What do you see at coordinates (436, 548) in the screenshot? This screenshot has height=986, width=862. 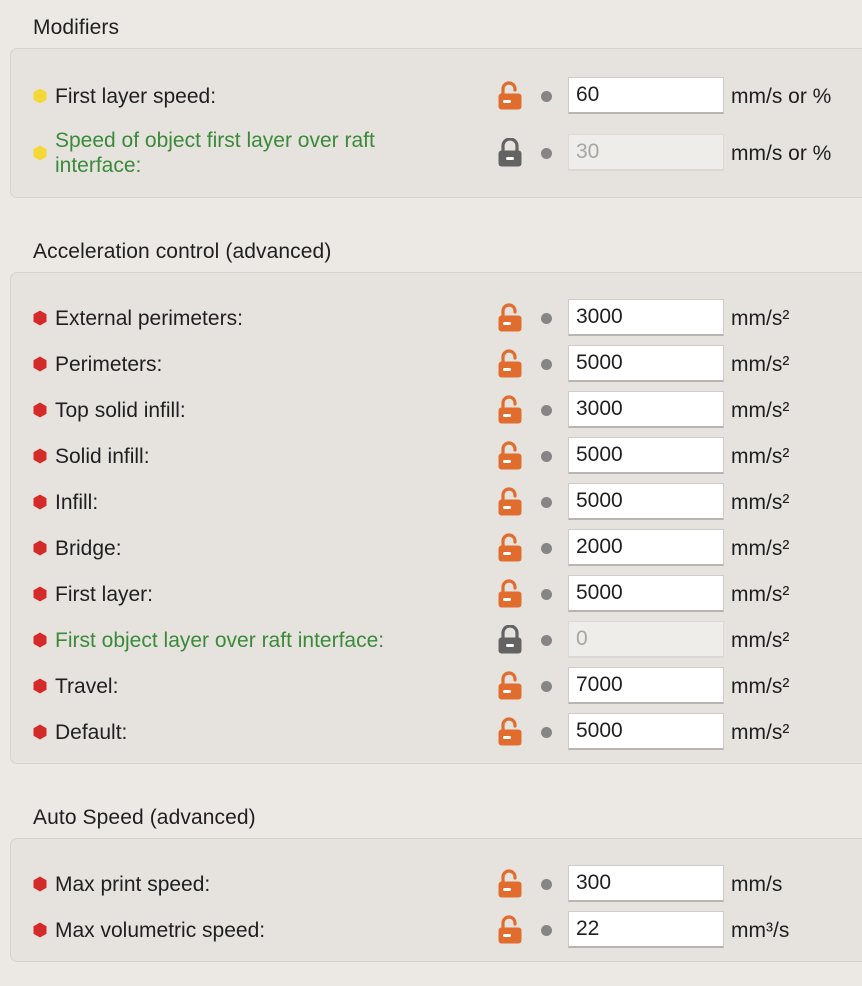 I see `setting-row-bridge: Bridge: mm/s²` at bounding box center [436, 548].